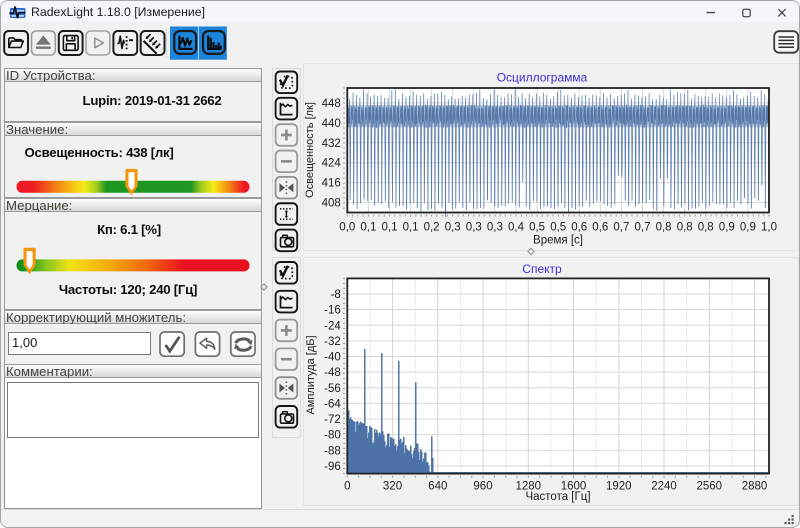  What do you see at coordinates (332, 389) in the screenshot?
I see `svg-text: -56` at bounding box center [332, 389].